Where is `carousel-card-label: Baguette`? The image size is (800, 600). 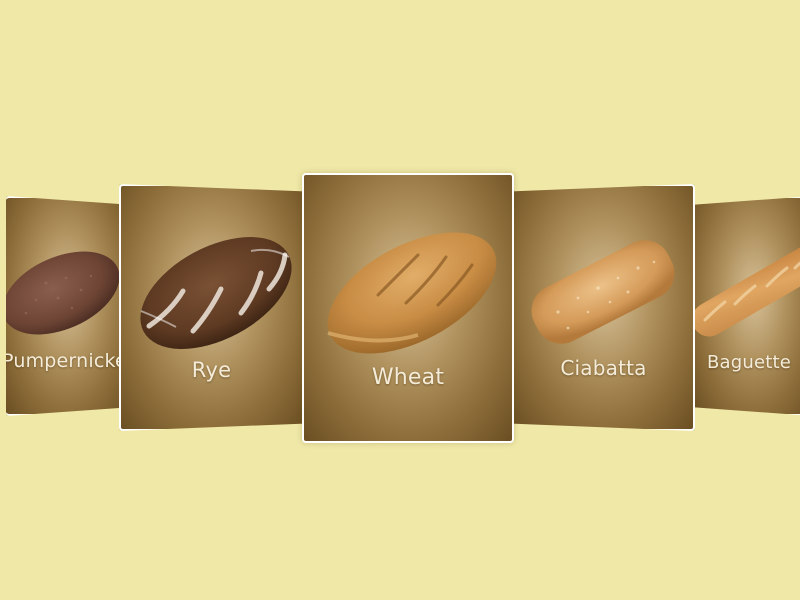
carousel-card-label: Baguette is located at coordinates (749, 362).